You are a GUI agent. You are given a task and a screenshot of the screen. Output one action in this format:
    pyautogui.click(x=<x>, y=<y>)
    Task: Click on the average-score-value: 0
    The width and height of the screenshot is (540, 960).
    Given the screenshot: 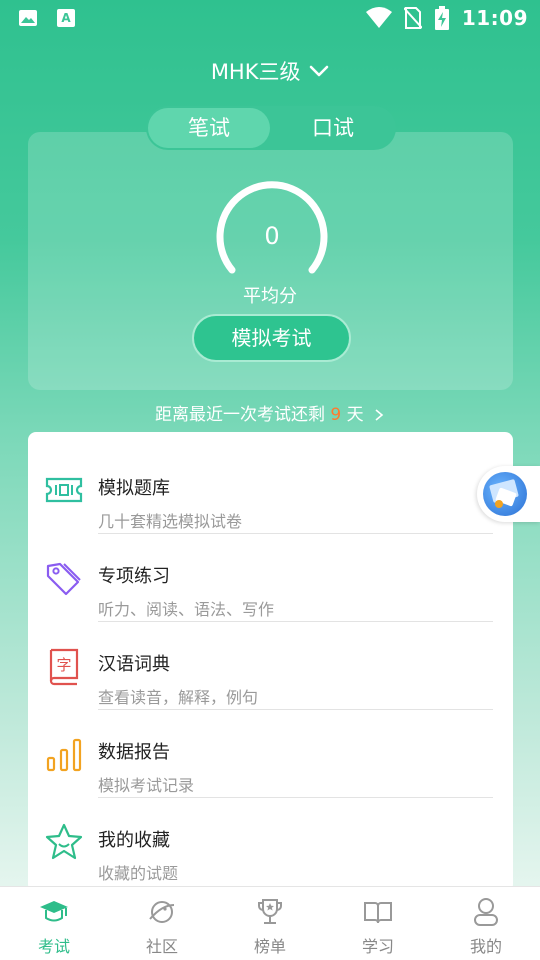 What is the action you would take?
    pyautogui.click(x=272, y=236)
    